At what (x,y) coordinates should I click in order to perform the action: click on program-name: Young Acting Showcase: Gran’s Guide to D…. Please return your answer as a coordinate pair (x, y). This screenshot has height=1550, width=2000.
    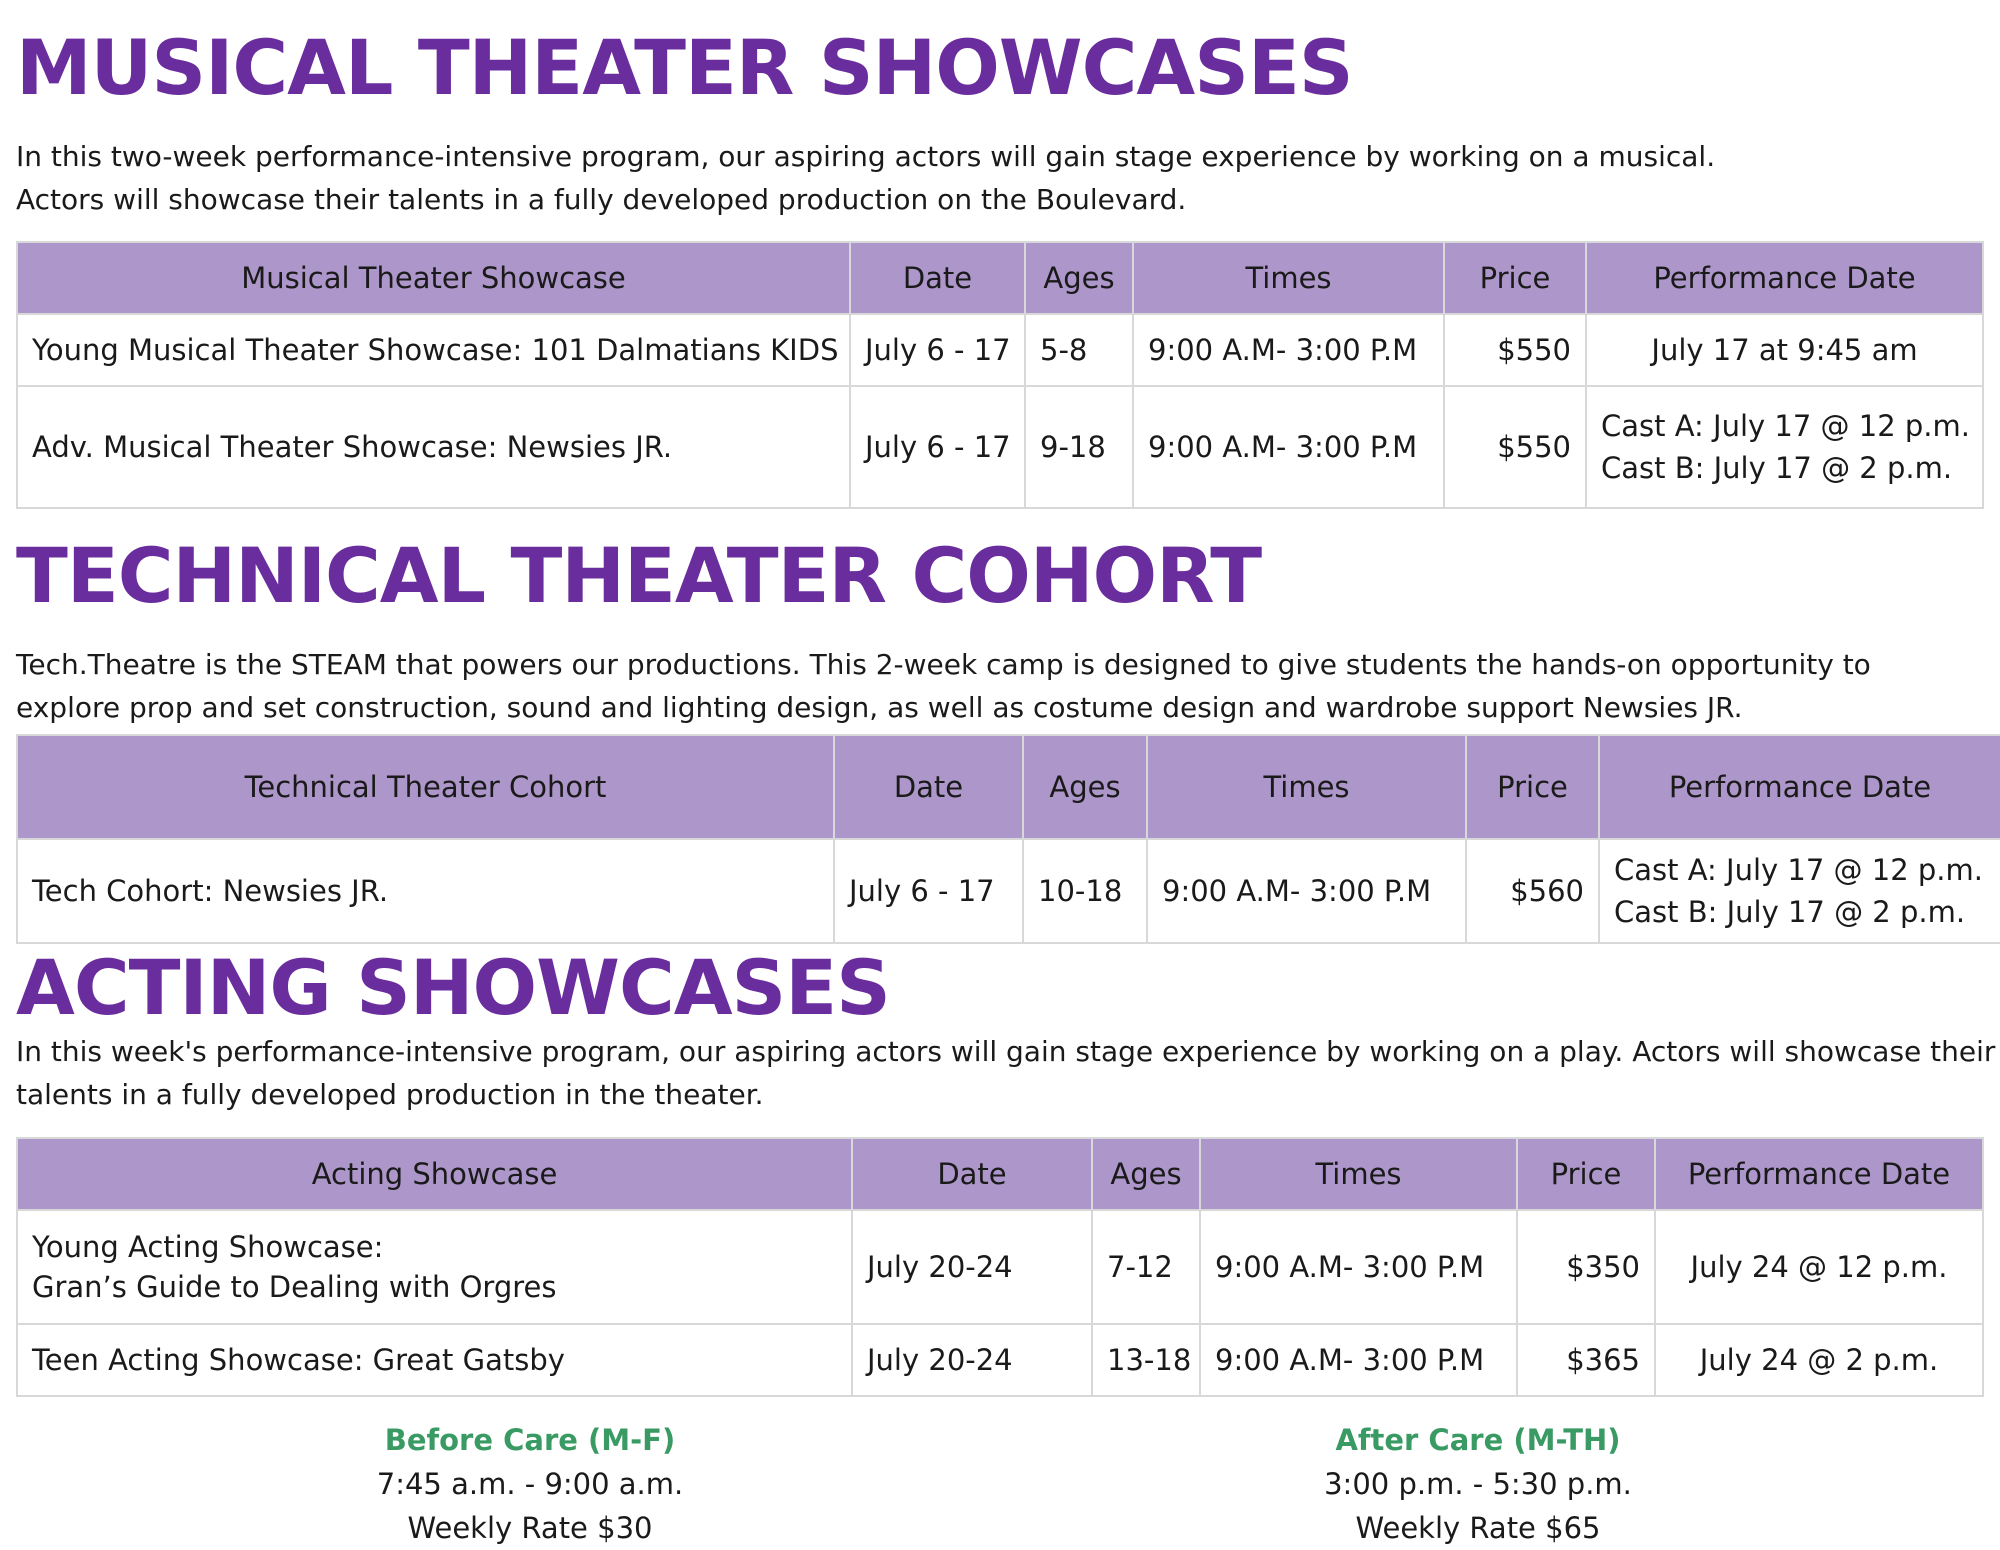
    Looking at the image, I should click on (434, 1267).